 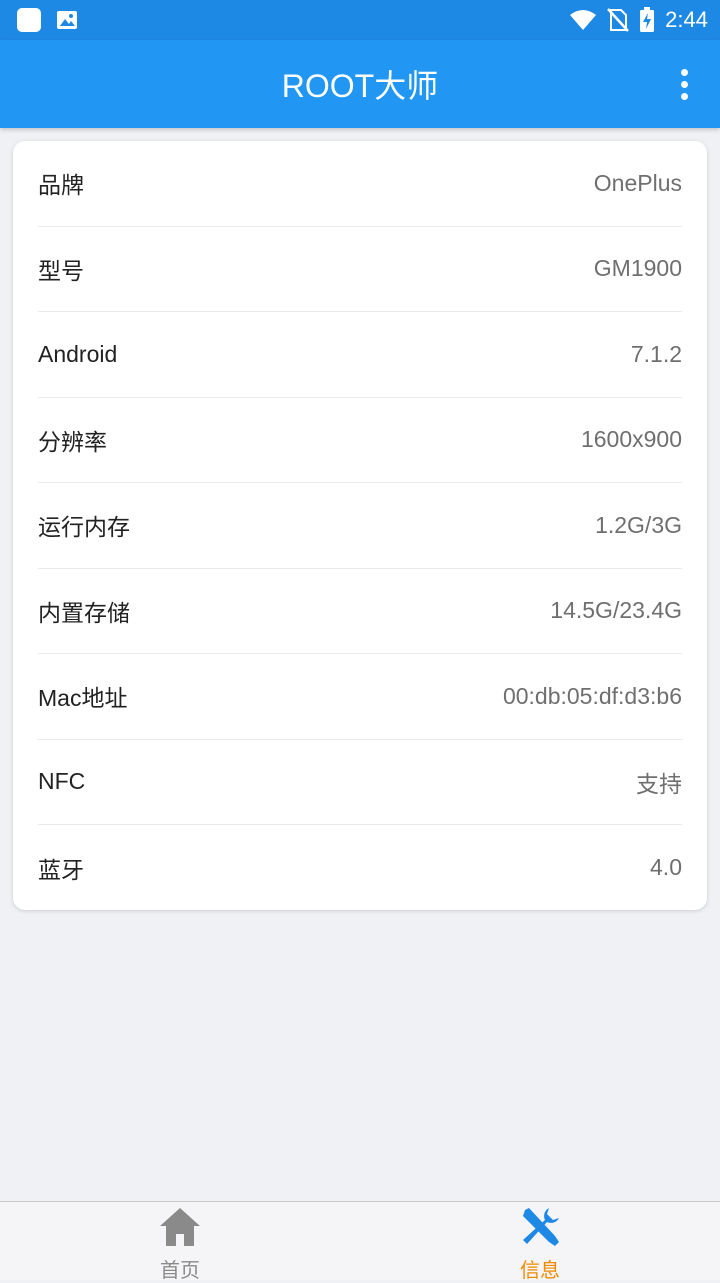 What do you see at coordinates (656, 353) in the screenshot?
I see `row-value: 7.1.2` at bounding box center [656, 353].